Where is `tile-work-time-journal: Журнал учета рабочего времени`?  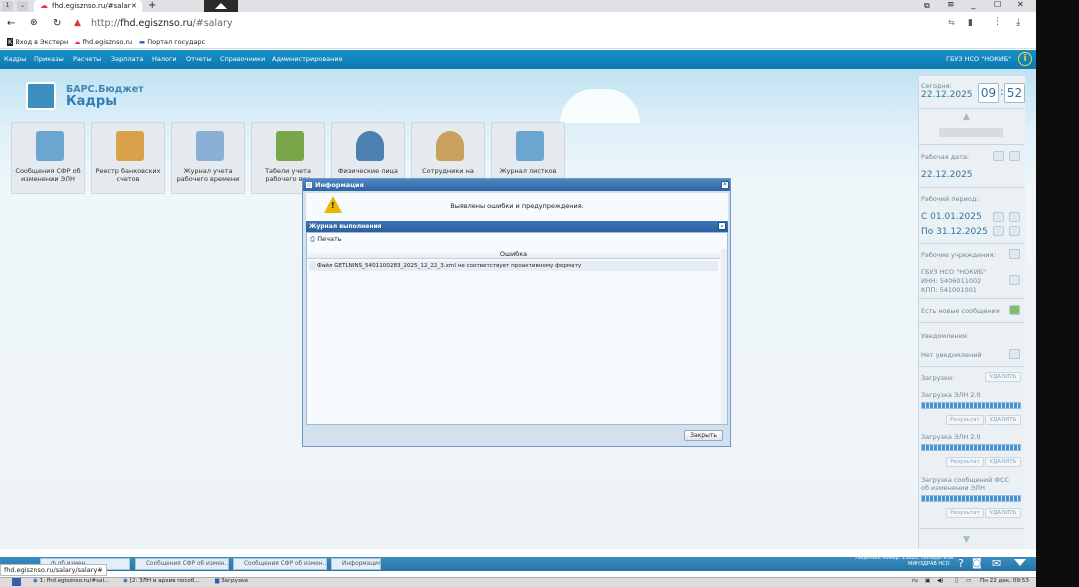 tile-work-time-journal: Журнал учета рабочего времени is located at coordinates (208, 158).